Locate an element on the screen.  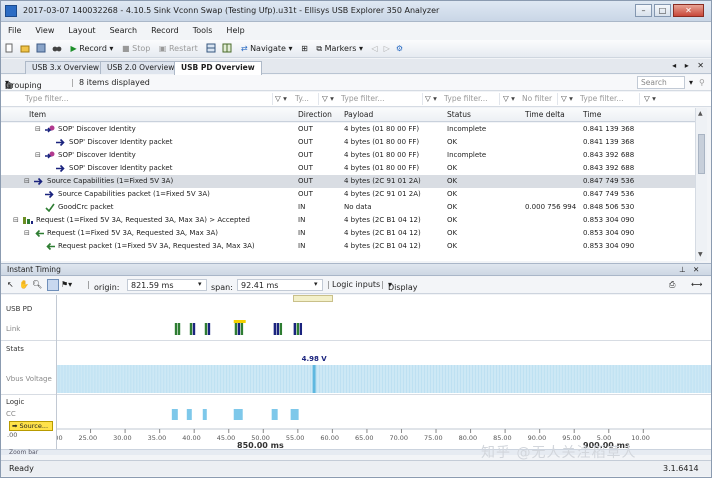
bookmark-icon: ⊞ is located at coordinates (304, 49).